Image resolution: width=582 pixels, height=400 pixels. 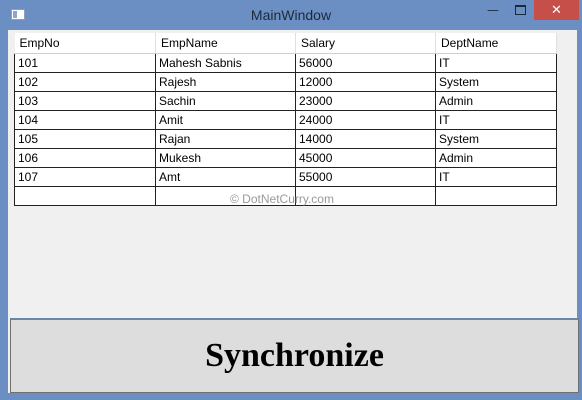 I want to click on table-row: 103 Sachin 23000 Admin, so click(x=285, y=101).